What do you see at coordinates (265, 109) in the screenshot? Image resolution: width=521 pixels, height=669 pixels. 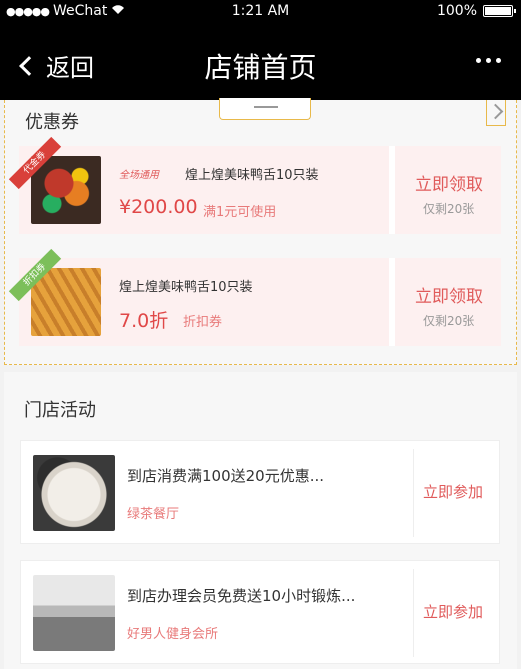 I see `collapse-tab` at bounding box center [265, 109].